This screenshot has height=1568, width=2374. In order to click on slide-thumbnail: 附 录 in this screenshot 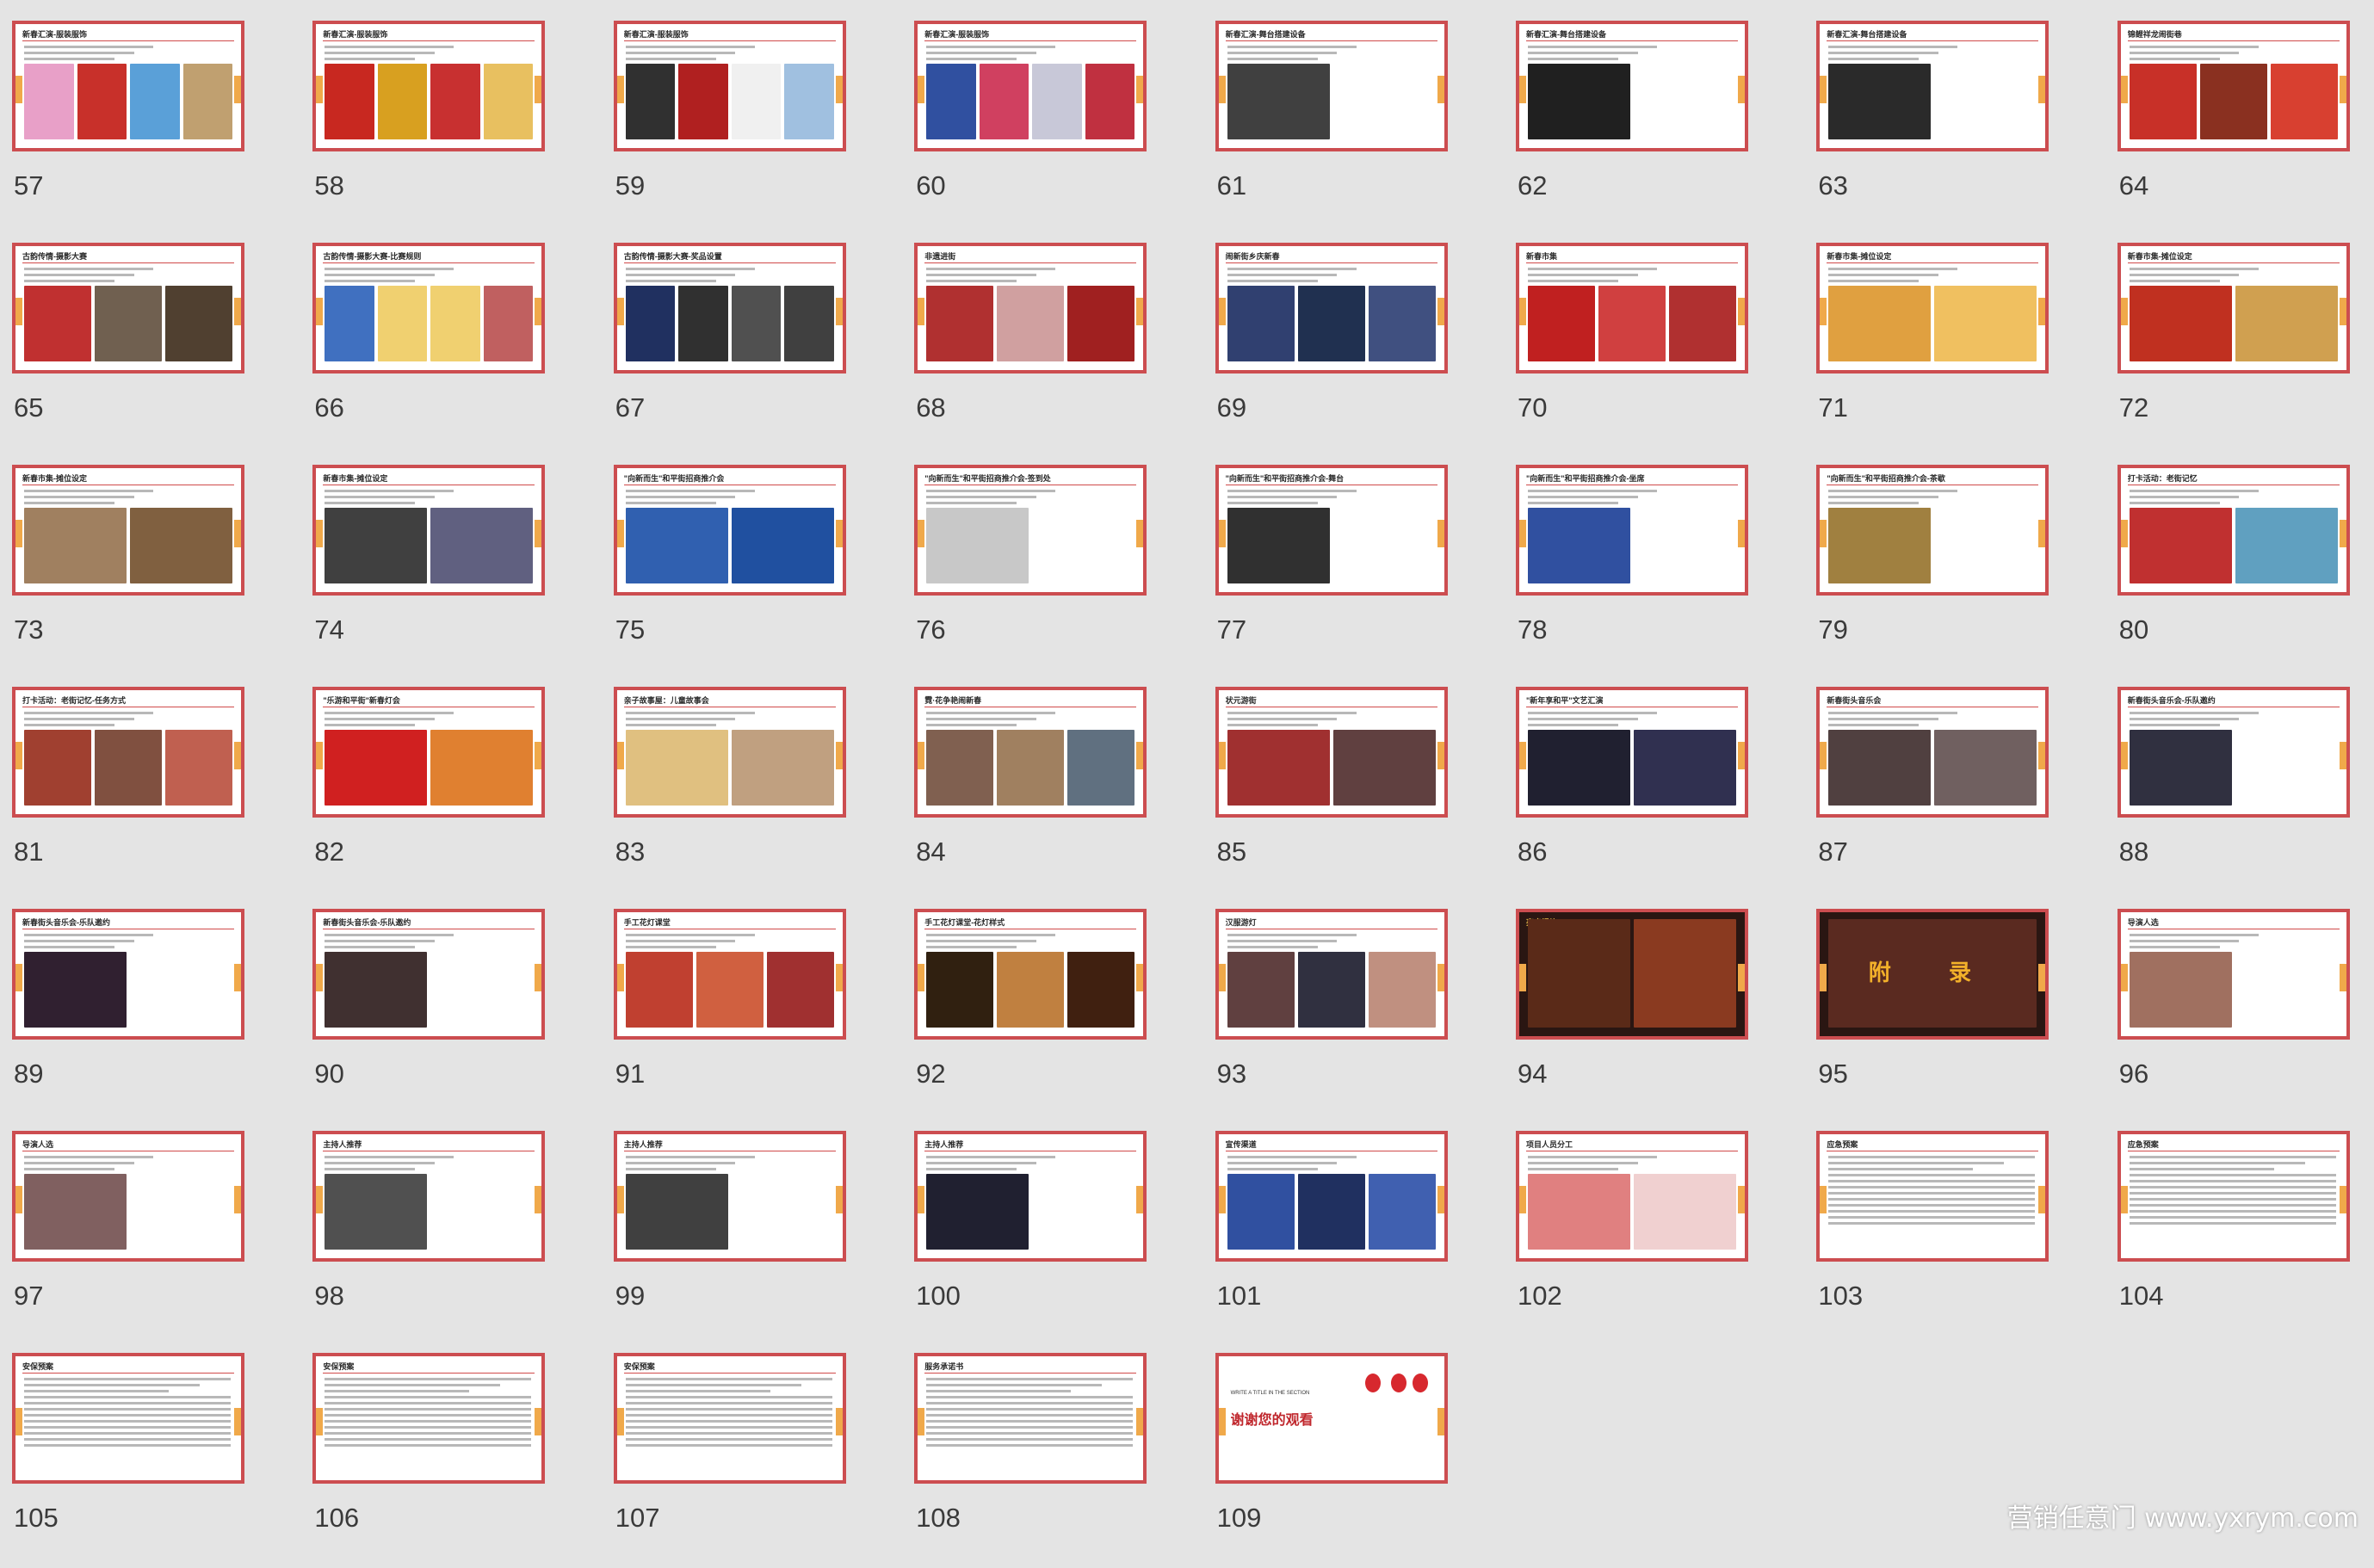, I will do `click(1932, 974)`.